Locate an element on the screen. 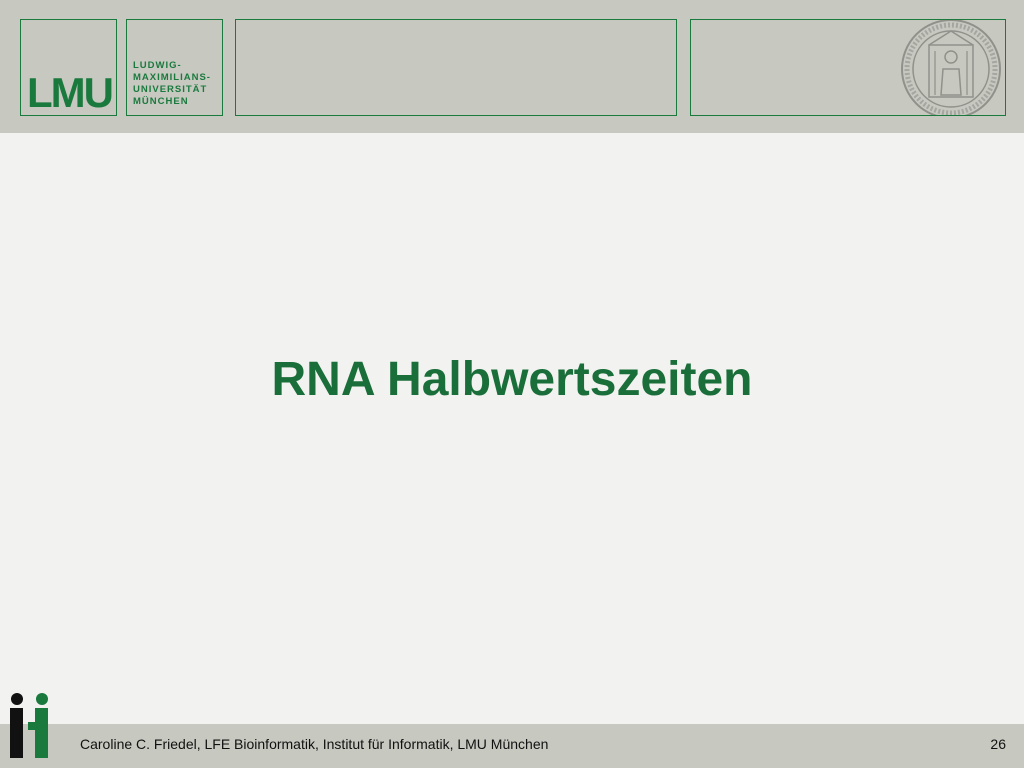 The width and height of the screenshot is (1024, 768). university-line-4: MÜNCHEN is located at coordinates (161, 101).